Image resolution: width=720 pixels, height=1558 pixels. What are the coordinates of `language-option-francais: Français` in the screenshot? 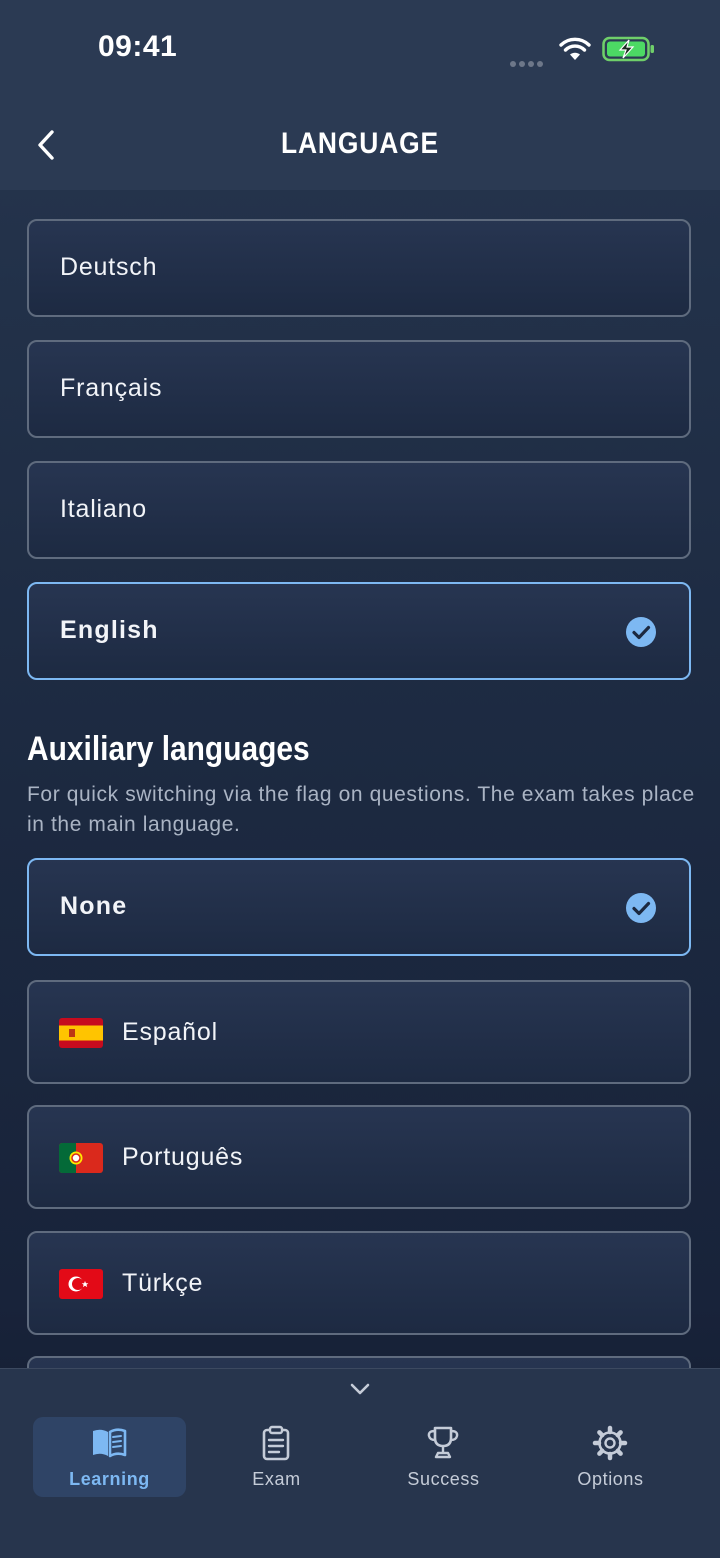 It's located at (359, 389).